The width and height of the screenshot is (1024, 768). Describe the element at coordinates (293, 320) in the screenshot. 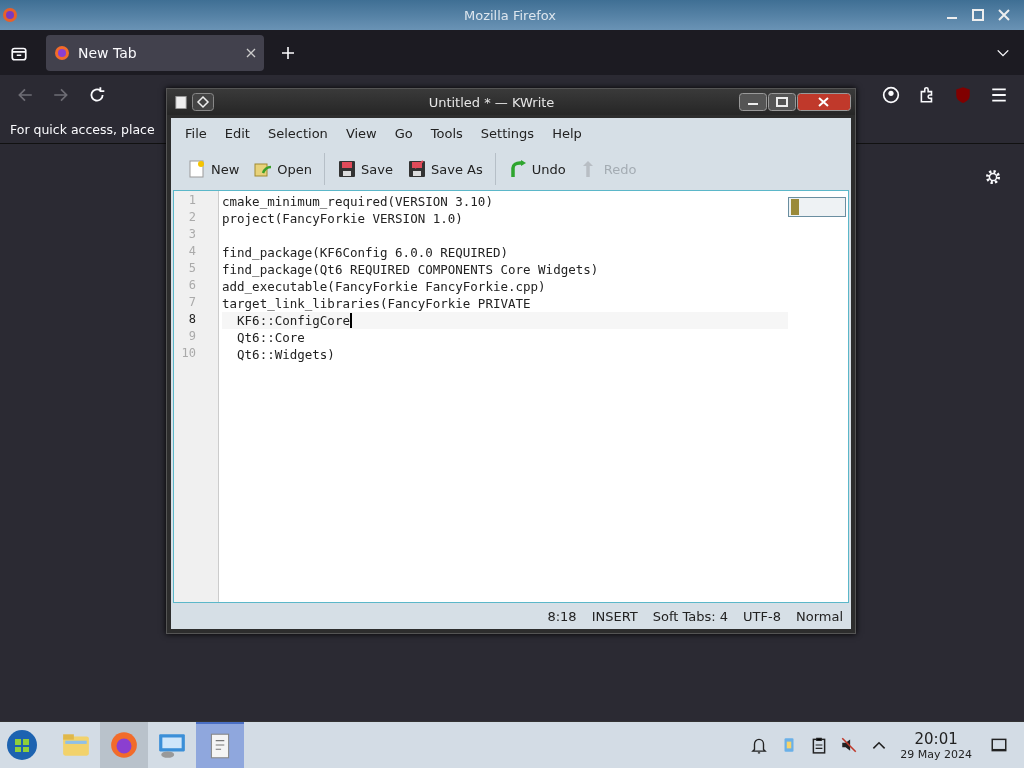

I see `code-line: KF6::ConfigCore` at that location.